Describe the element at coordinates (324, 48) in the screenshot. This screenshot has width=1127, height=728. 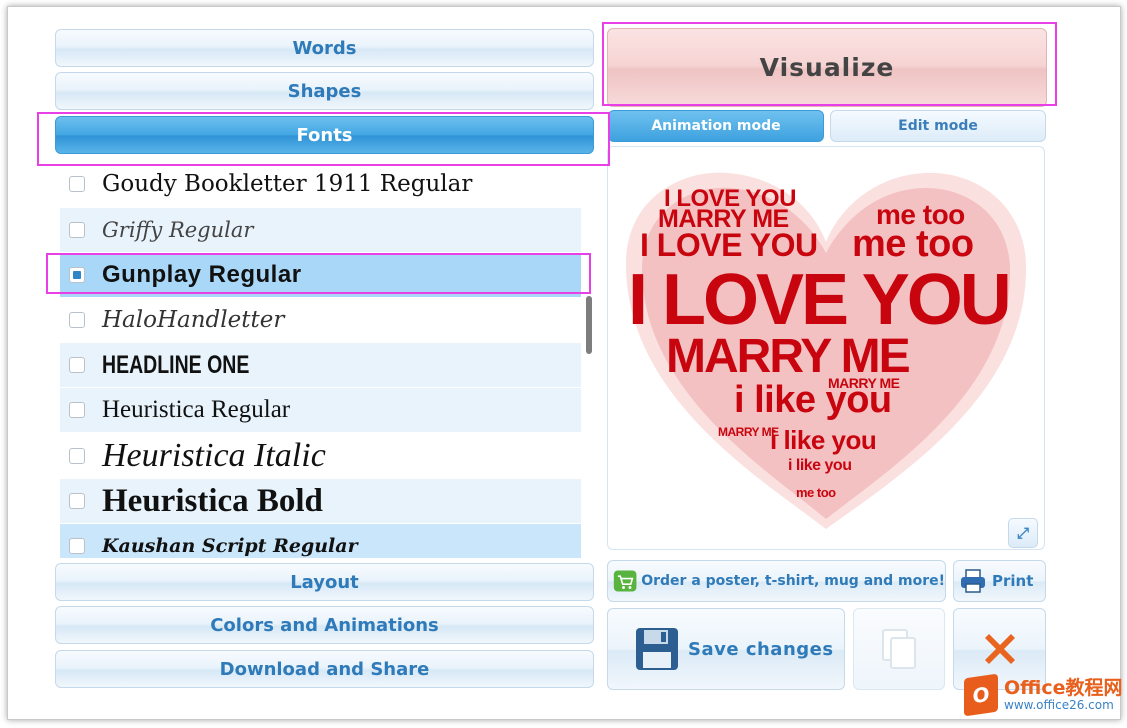
I see `accordion-words: Words` at that location.